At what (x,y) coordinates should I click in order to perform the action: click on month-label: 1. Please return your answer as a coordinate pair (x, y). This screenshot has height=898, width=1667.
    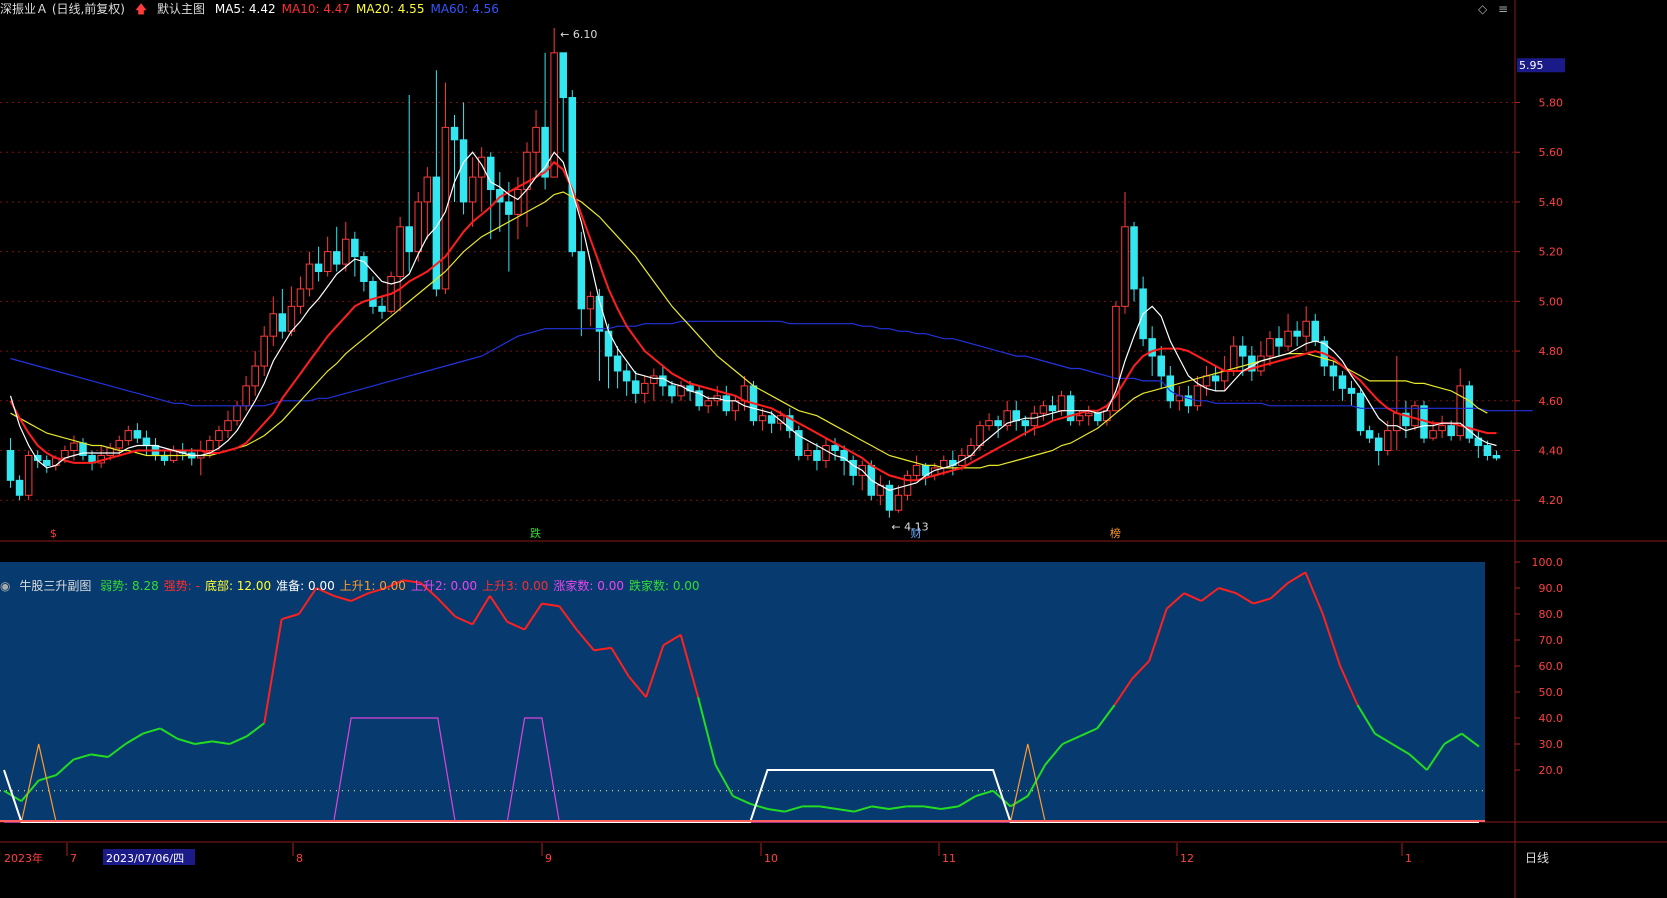
    Looking at the image, I should click on (1408, 858).